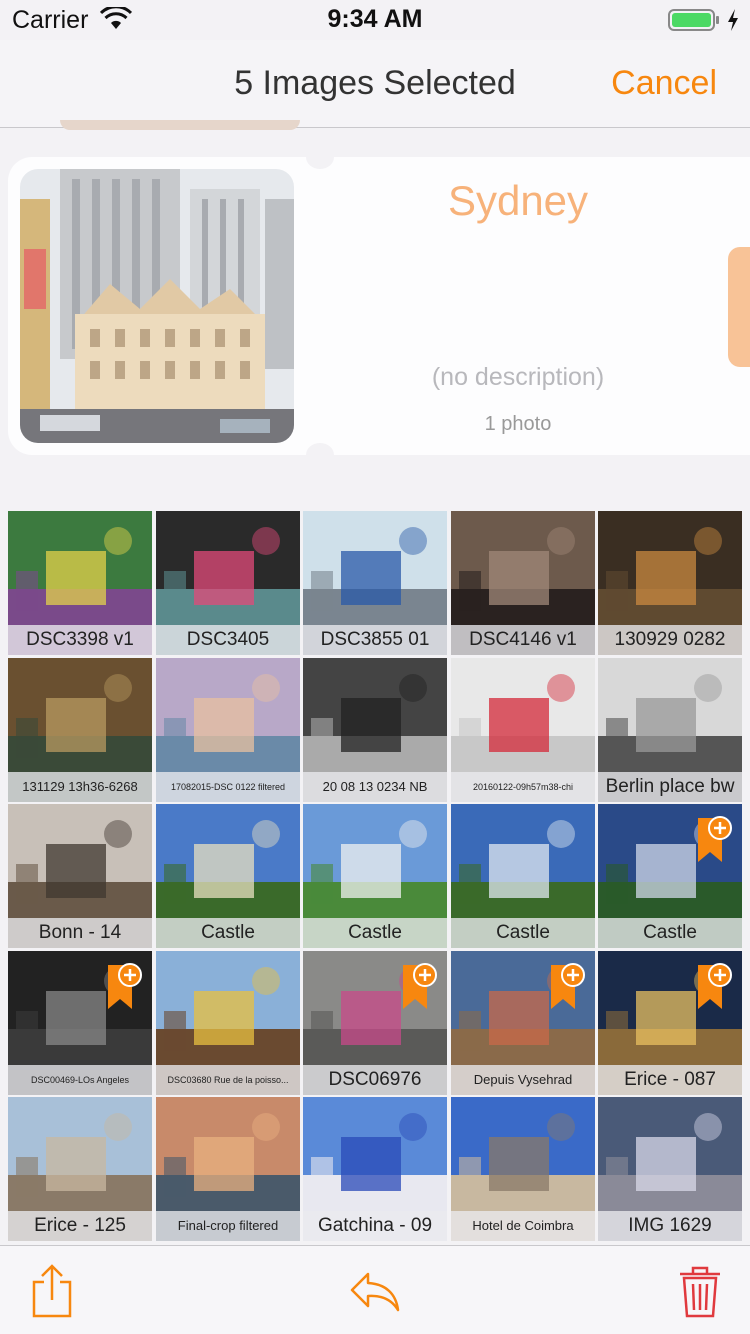  I want to click on album-drag-handle, so click(739, 307).